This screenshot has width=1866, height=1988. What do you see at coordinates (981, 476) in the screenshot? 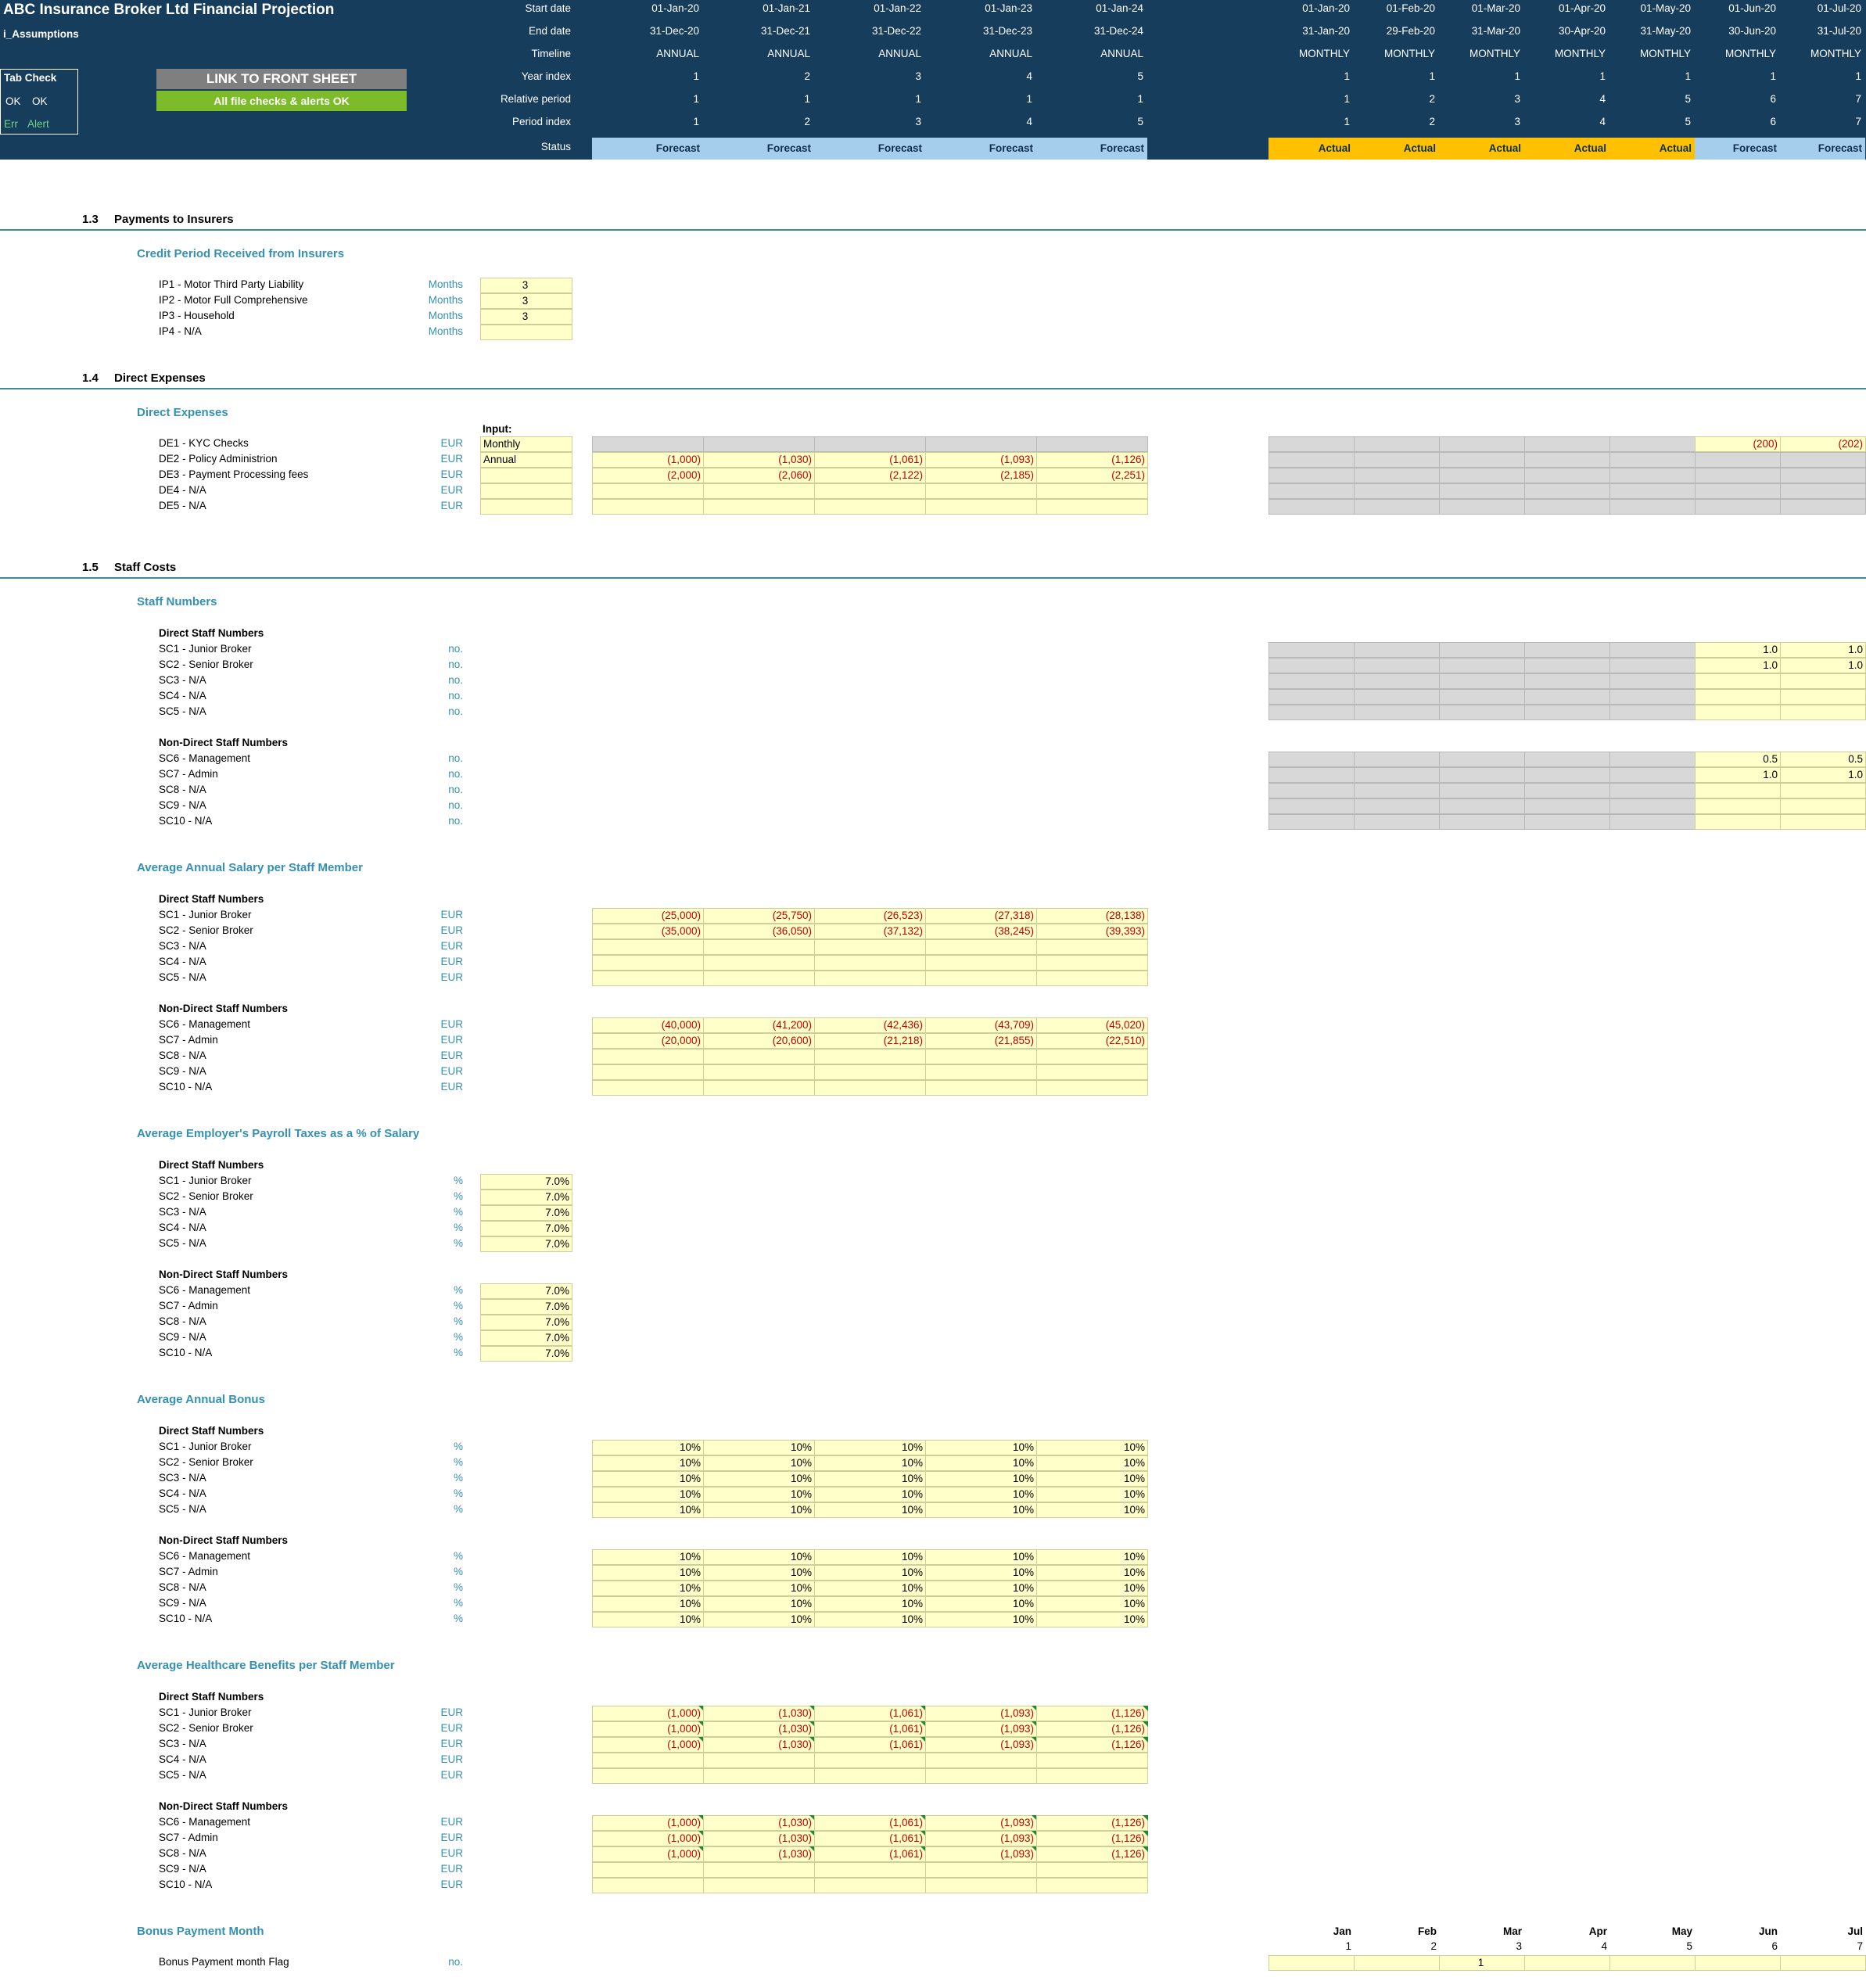
I see `annual-value-cell: (2,185)` at bounding box center [981, 476].